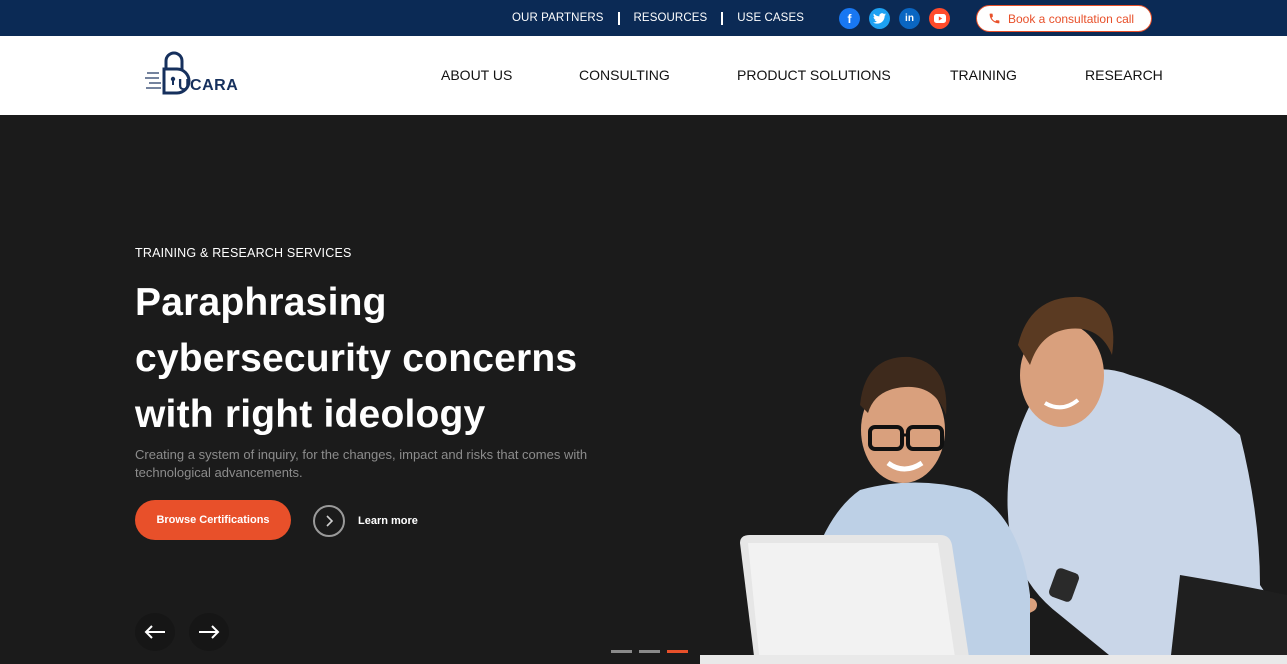  I want to click on linkedin-icon: in, so click(909, 18).